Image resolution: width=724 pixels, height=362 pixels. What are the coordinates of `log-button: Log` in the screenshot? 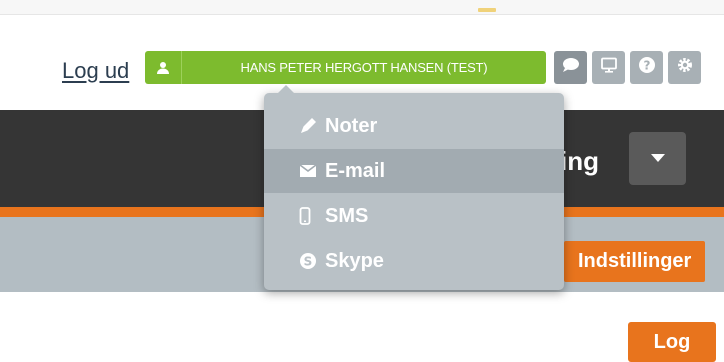 It's located at (672, 342).